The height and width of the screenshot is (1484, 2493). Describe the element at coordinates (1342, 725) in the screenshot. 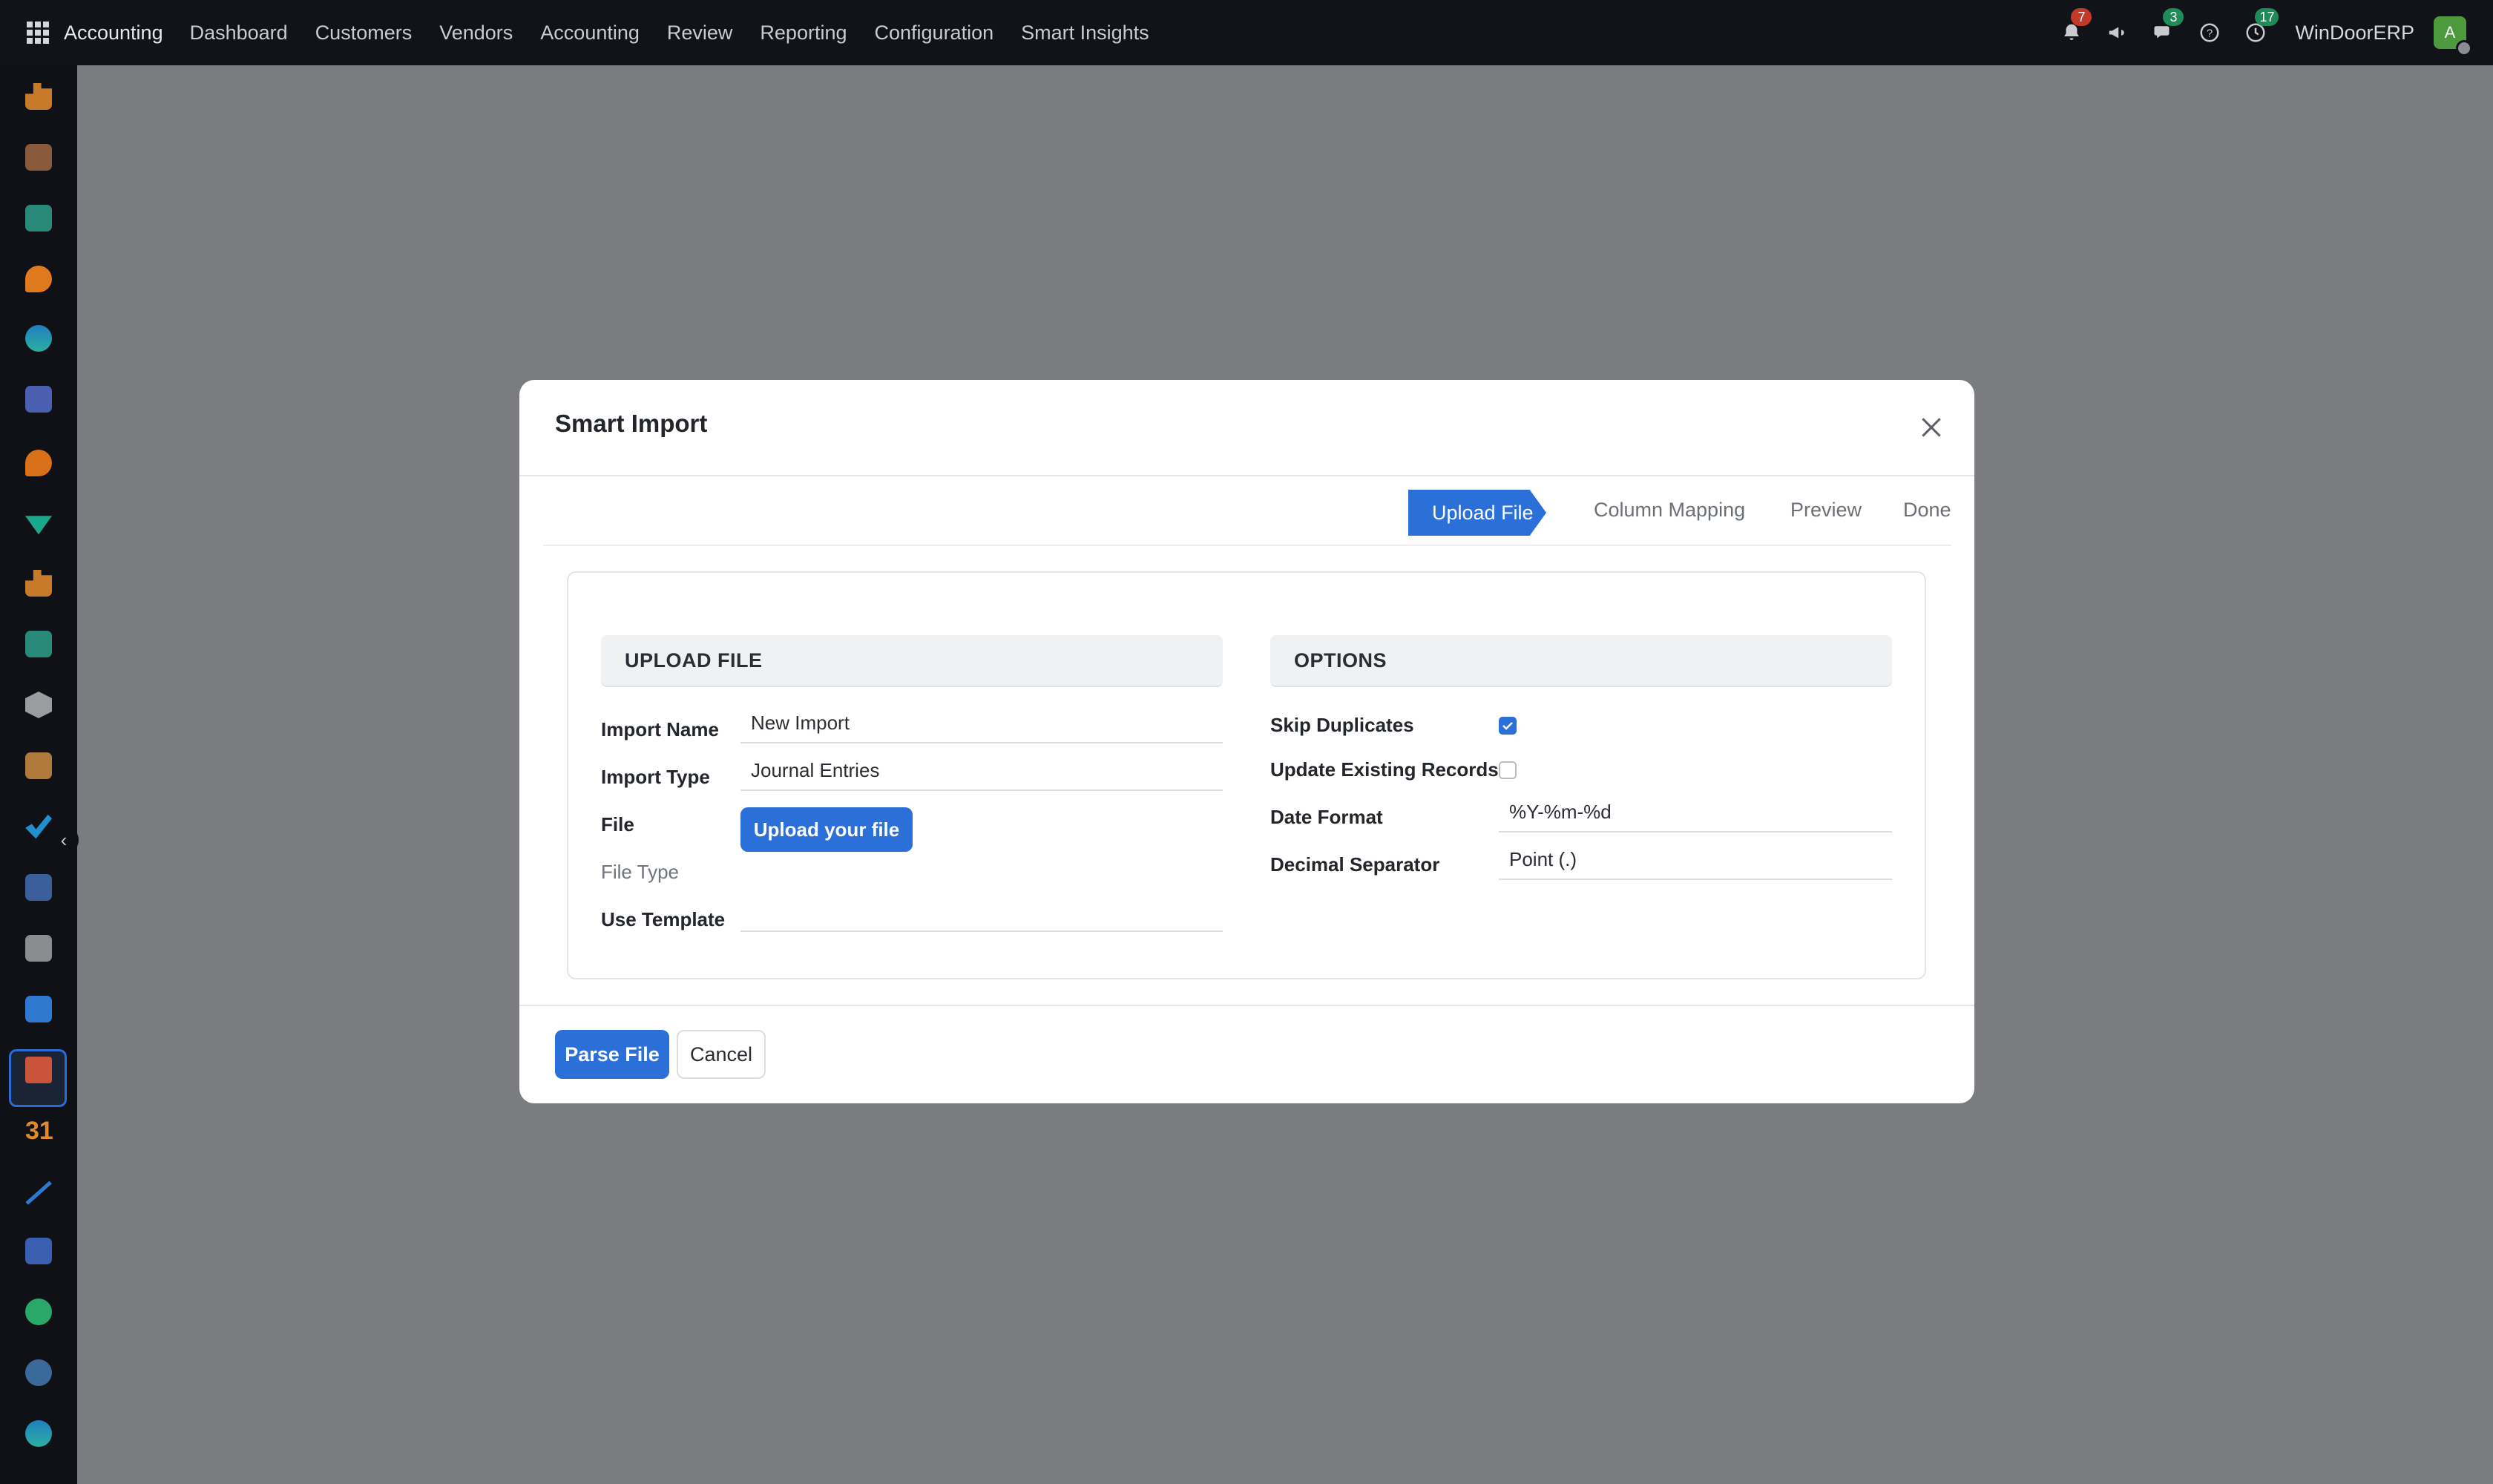

I see `skip-duplicates-label: Skip Duplicates` at that location.